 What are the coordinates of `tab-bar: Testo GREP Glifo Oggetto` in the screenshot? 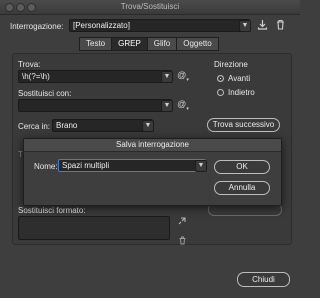 It's located at (149, 44).